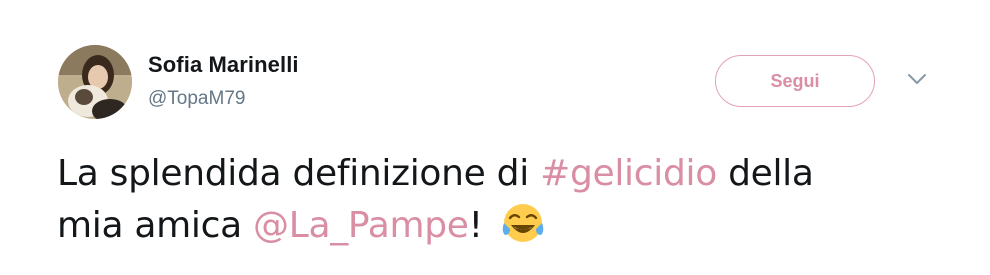 The height and width of the screenshot is (275, 990). Describe the element at coordinates (155, 225) in the screenshot. I see `tweet-text-line2-prefix: mia amica` at that location.